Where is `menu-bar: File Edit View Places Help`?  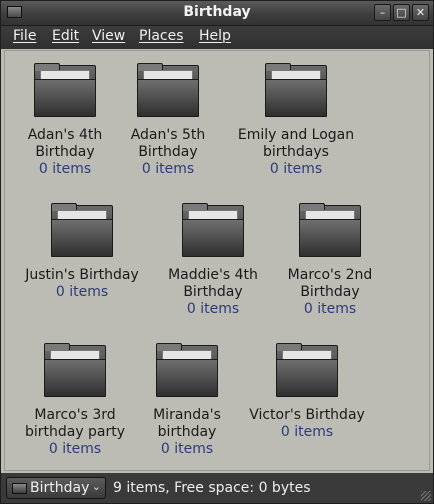 menu-bar: File Edit View Places Help is located at coordinates (217, 37).